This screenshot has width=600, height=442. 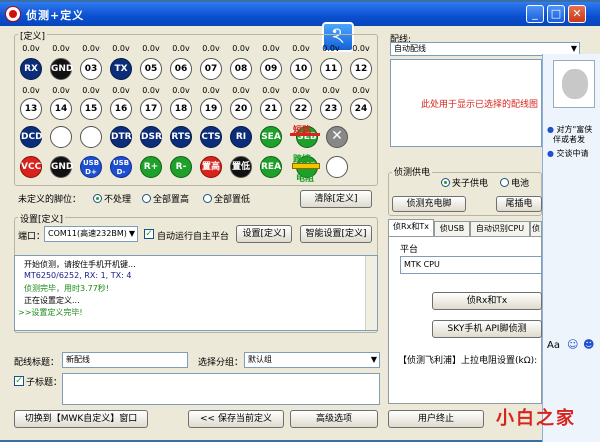 I want to click on undefined-pins-label: 未定义的脚位：, so click(x=50, y=200).